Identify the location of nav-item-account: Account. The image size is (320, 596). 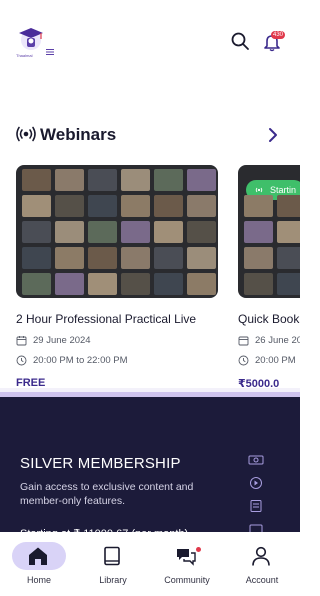
(260, 565).